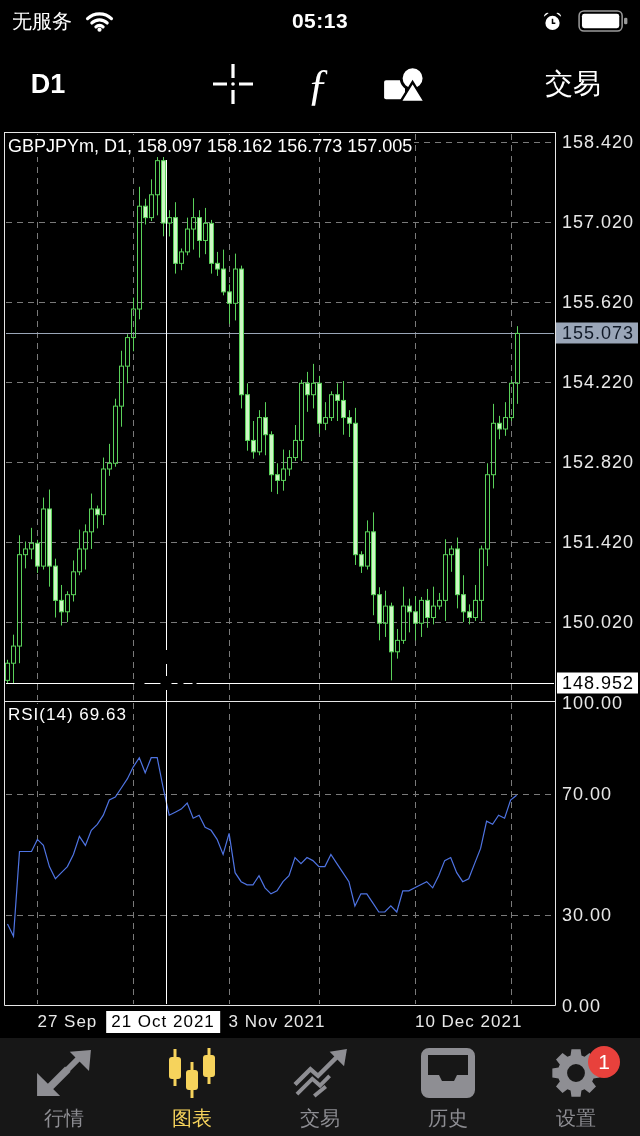  Describe the element at coordinates (67, 1022) in the screenshot. I see `date-label: 27 Sep` at that location.